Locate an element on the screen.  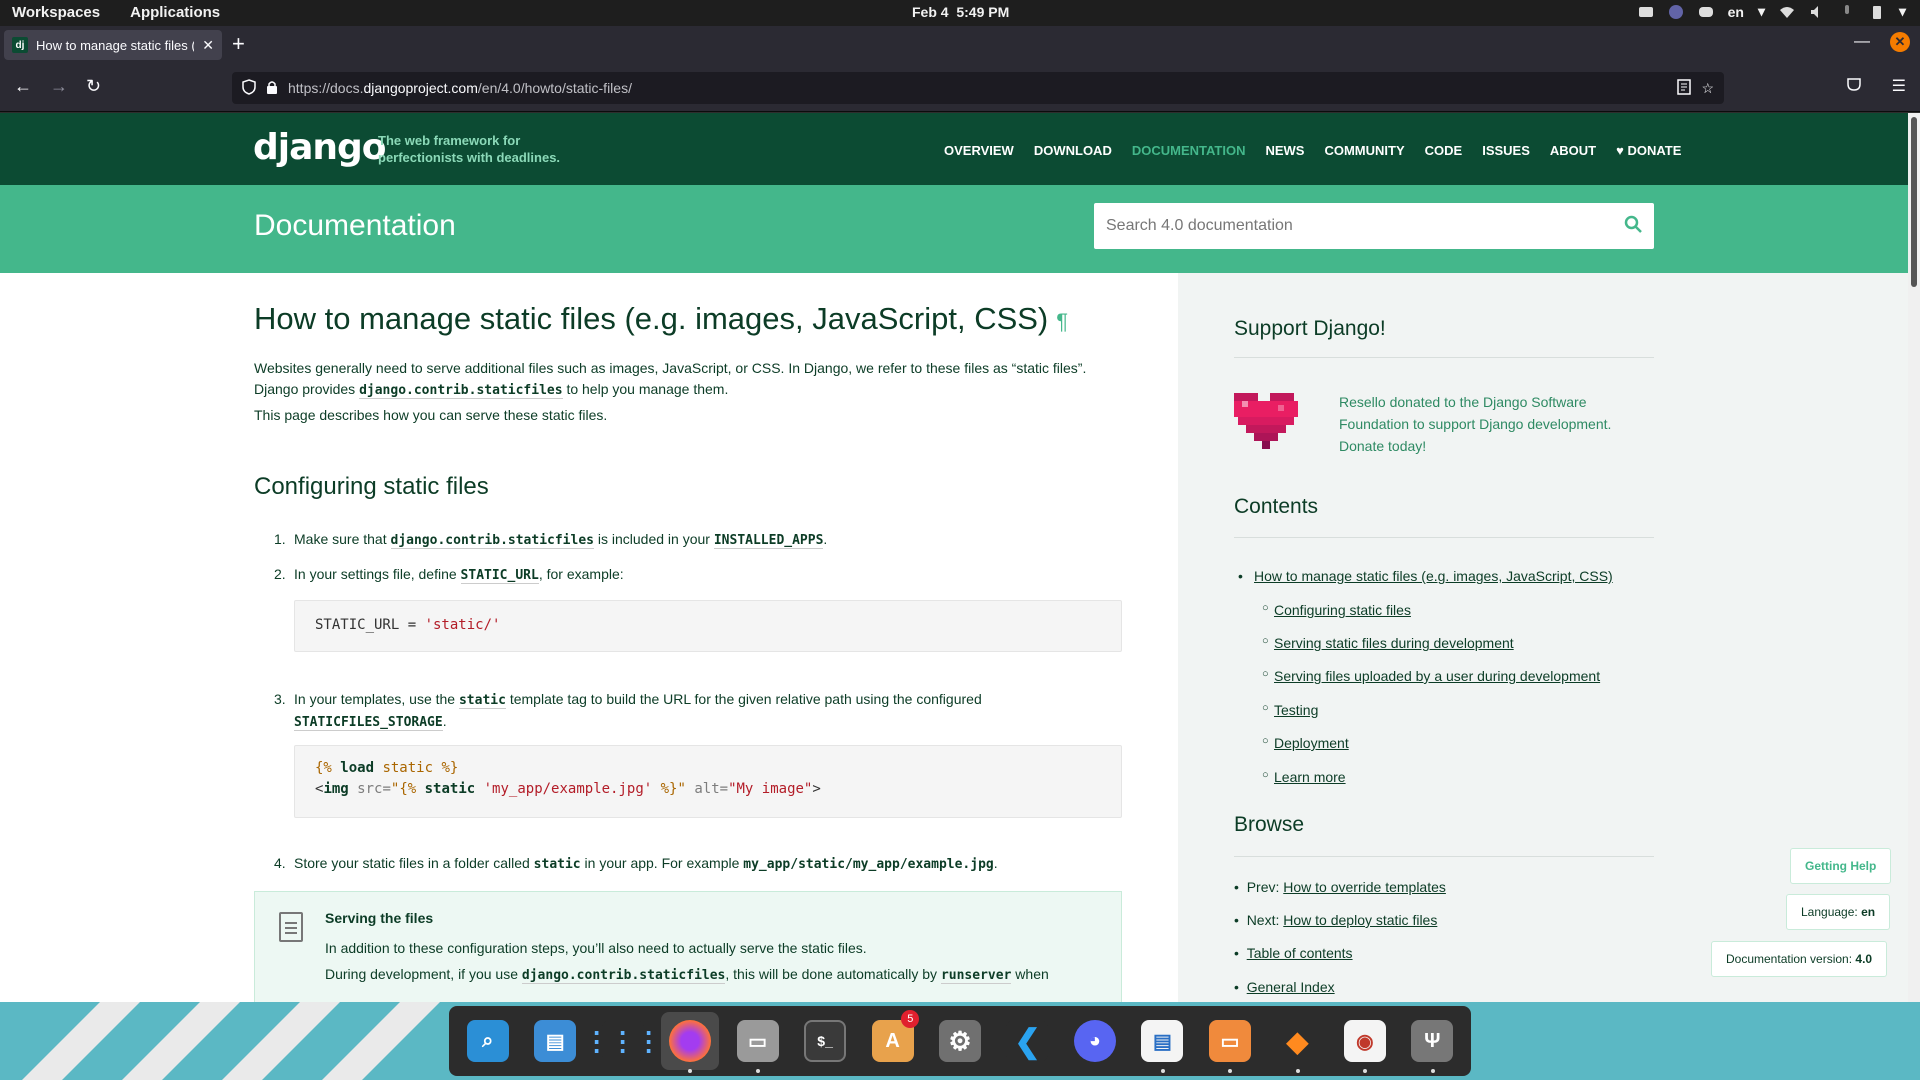
minimize-icon: — is located at coordinates (1862, 42).